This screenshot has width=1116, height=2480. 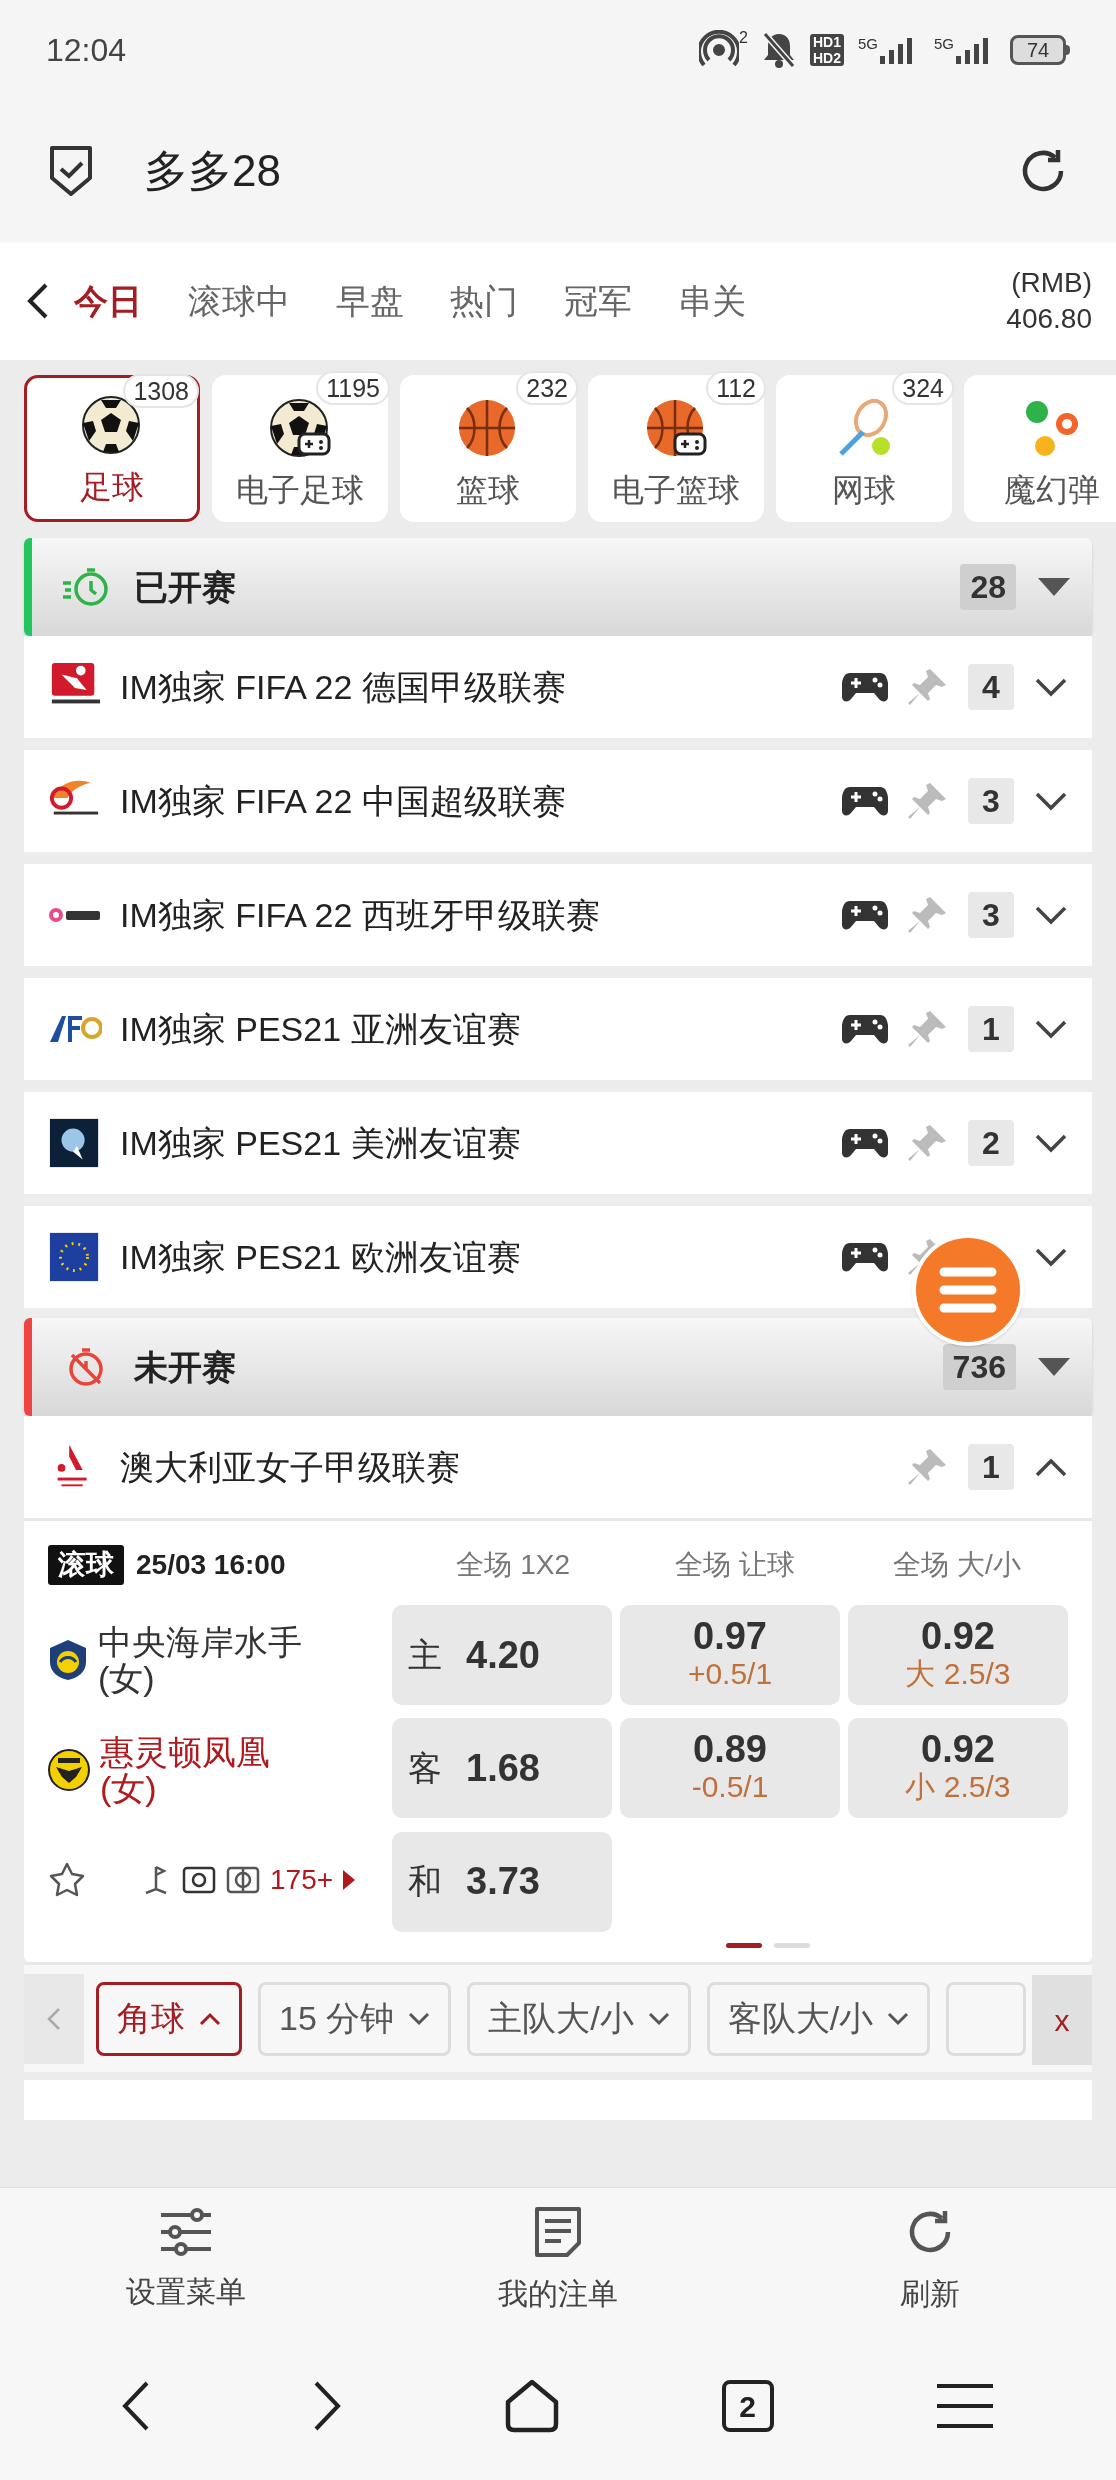 I want to click on tabs-button: 2, so click(x=747, y=2406).